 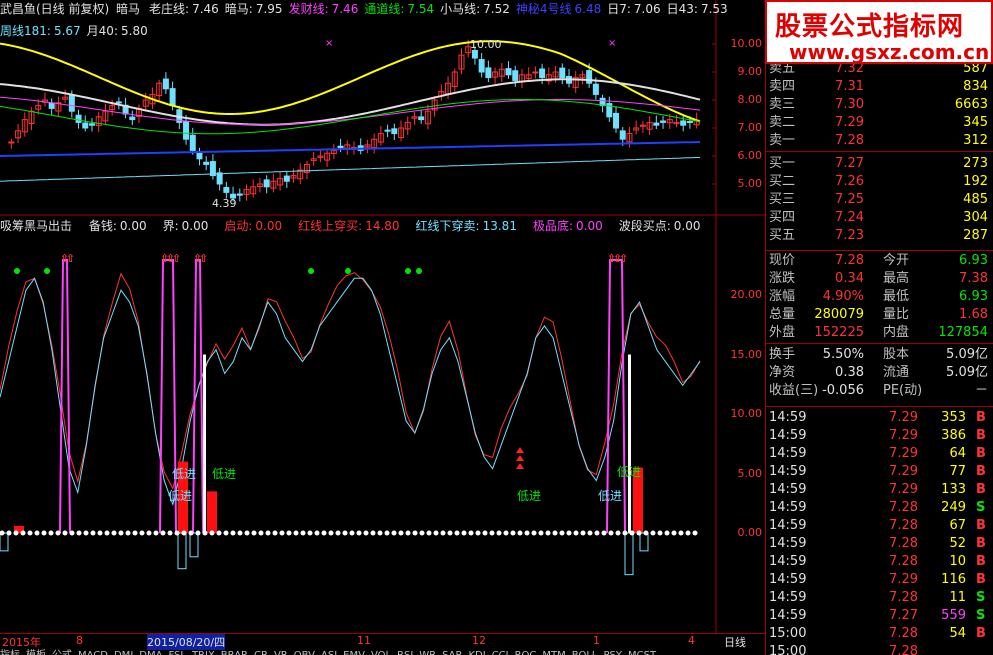 I want to click on indicator-tab: VOL, so click(x=381, y=652).